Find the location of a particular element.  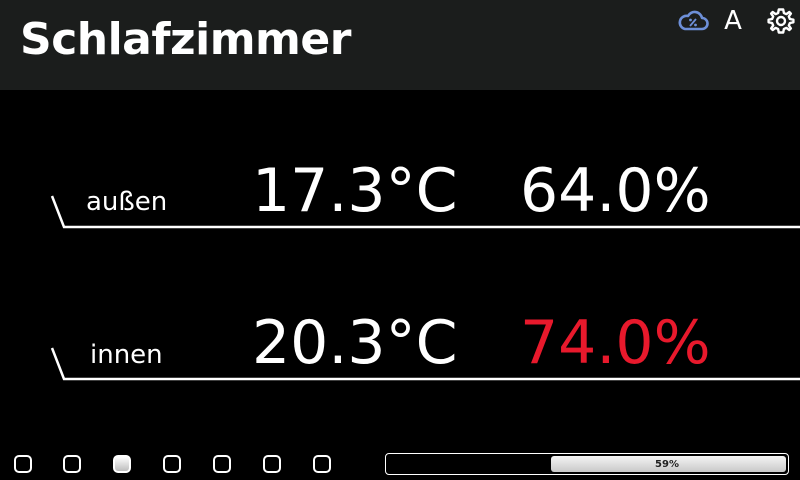

page-indicator is located at coordinates (190, 465).